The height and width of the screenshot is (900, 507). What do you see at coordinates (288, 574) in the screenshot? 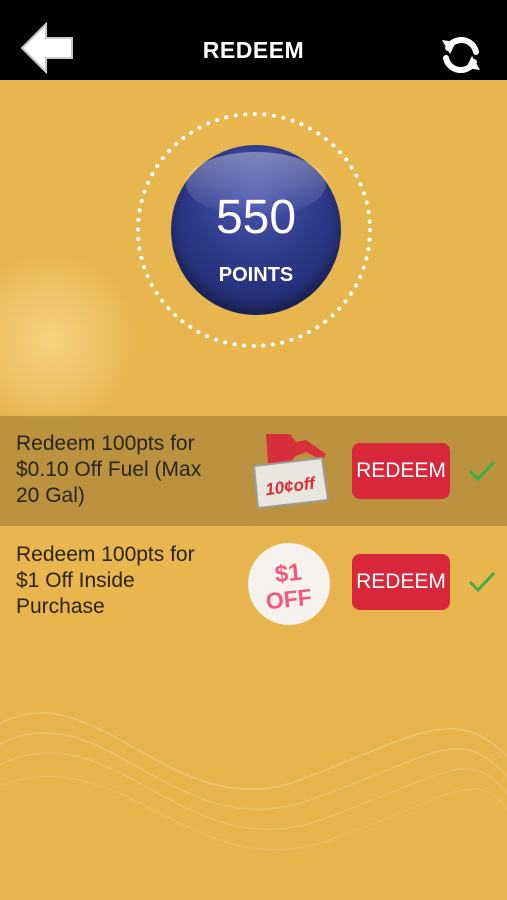
I see `coupon-text-line1: $1` at bounding box center [288, 574].